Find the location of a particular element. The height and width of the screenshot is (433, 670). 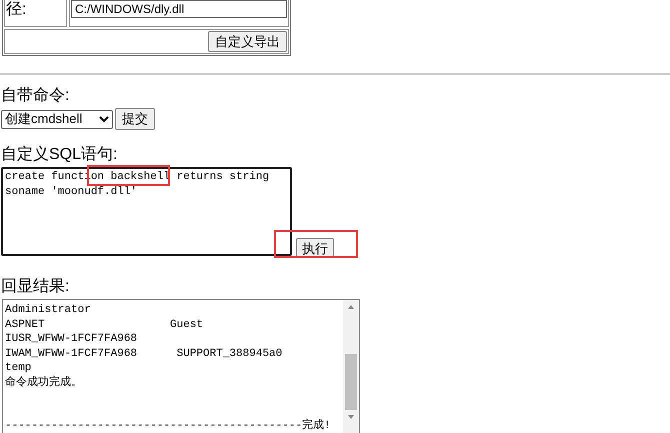

table-cell: 径: is located at coordinates (35, 13).